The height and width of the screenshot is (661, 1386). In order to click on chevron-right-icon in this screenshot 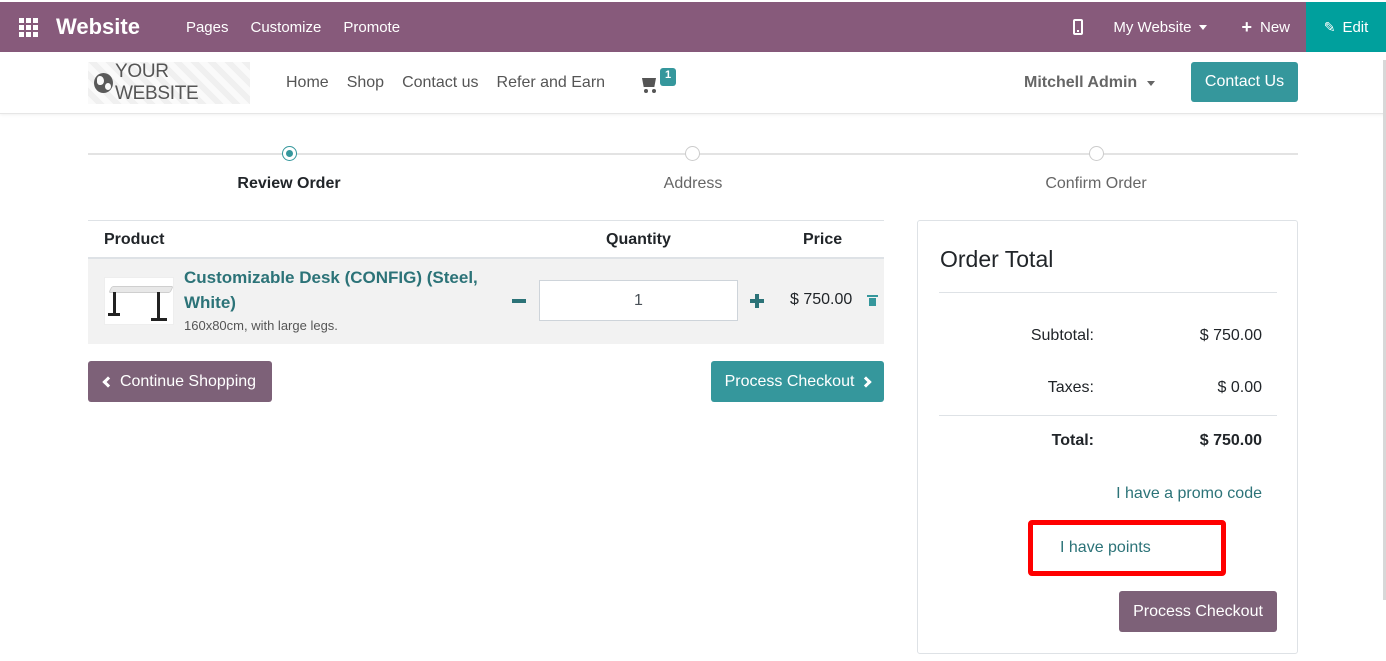, I will do `click(866, 381)`.